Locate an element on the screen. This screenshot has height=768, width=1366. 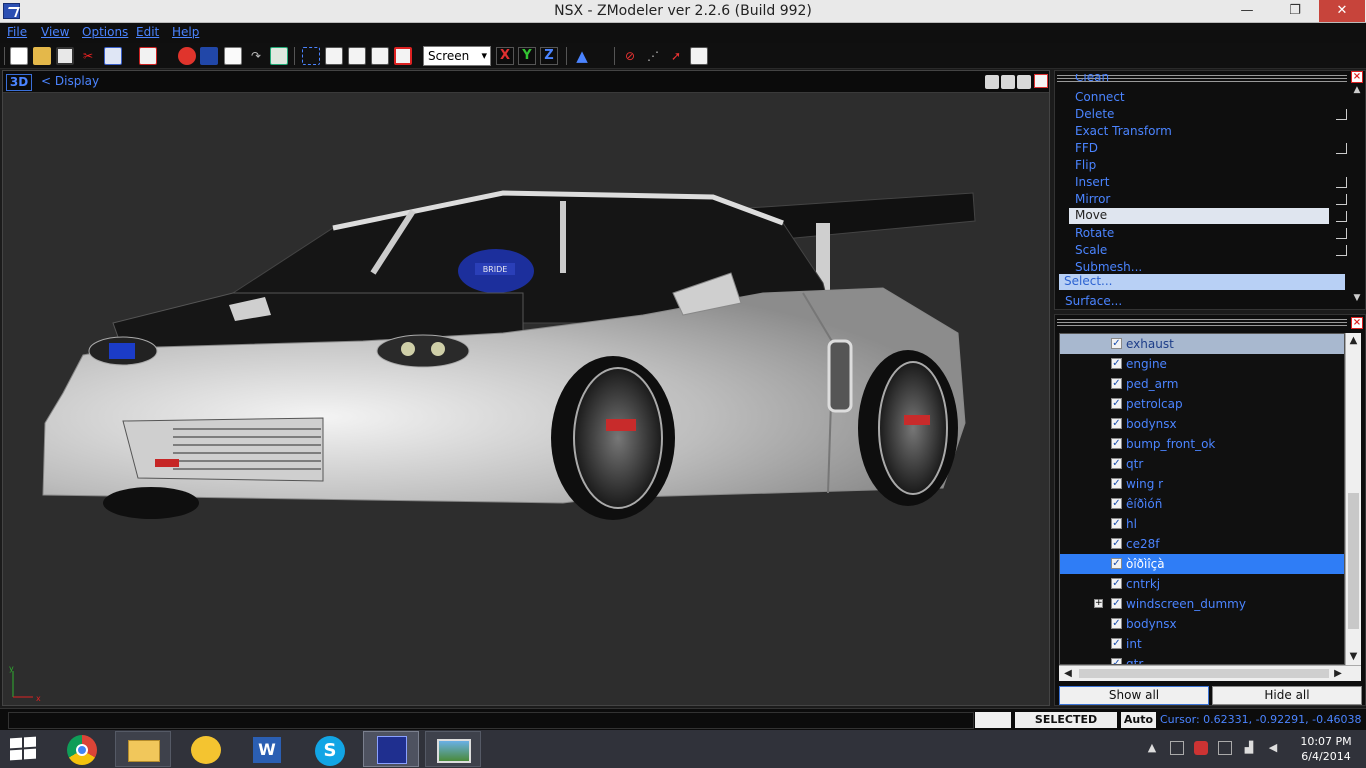
open-folder-icon is located at coordinates (42, 56).